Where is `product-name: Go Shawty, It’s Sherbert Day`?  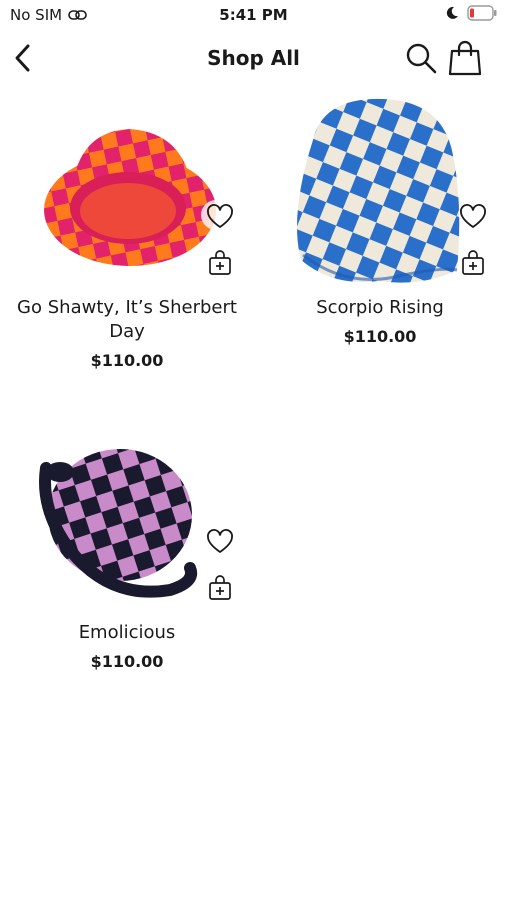 product-name: Go Shawty, It’s Sherbert Day is located at coordinates (127, 320).